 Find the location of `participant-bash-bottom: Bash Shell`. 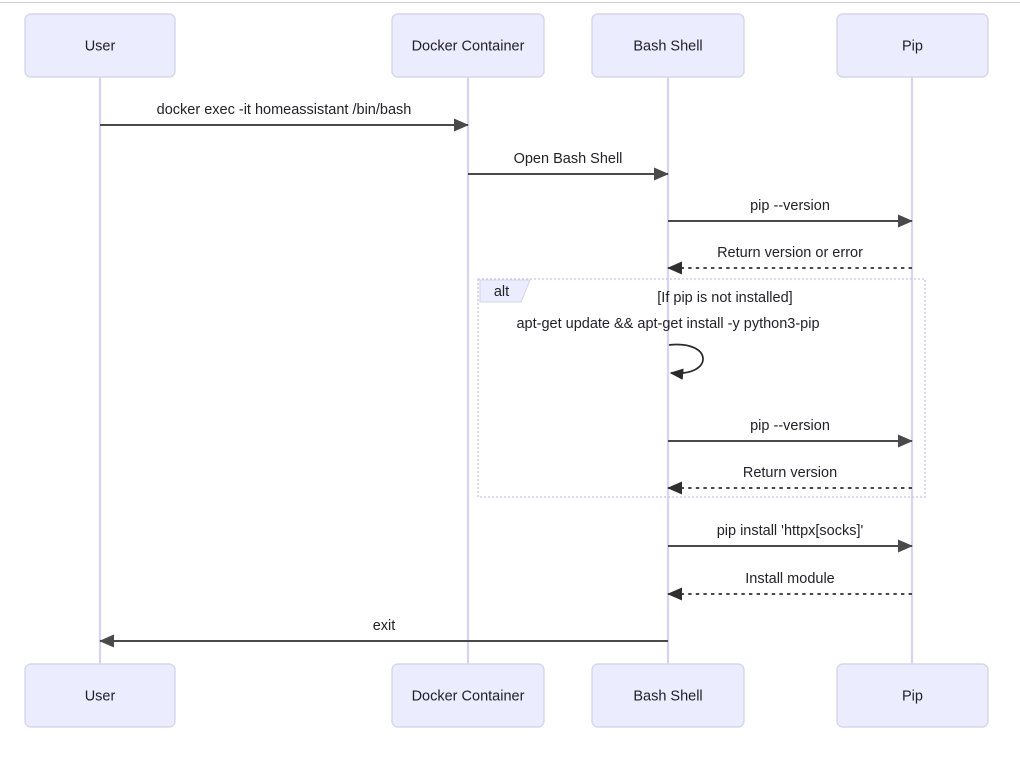

participant-bash-bottom: Bash Shell is located at coordinates (668, 695).